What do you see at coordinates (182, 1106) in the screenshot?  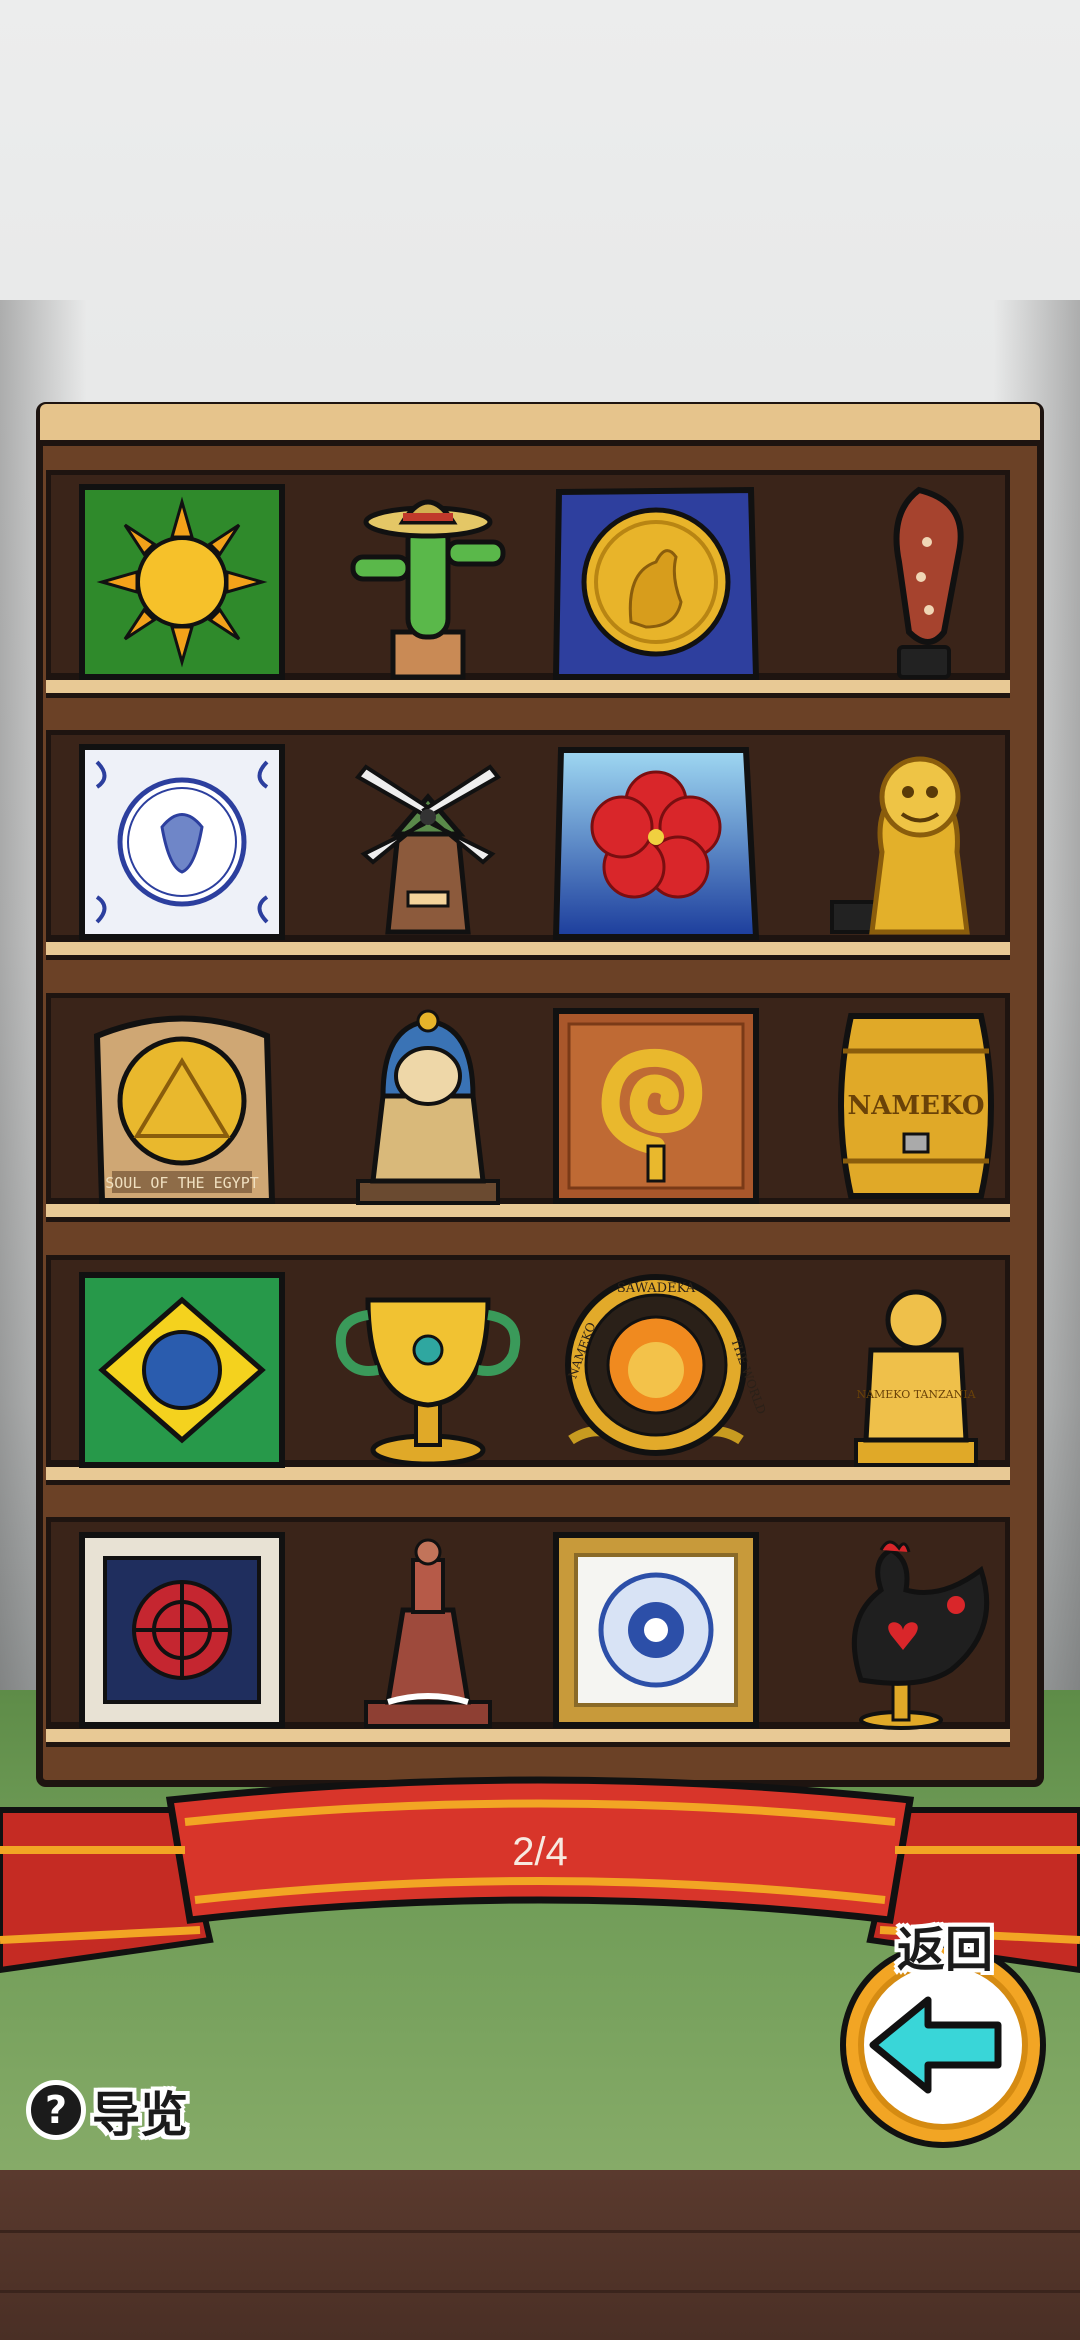 I see `pyramid-plaque-icon: SOUL OF THE EGYPT` at bounding box center [182, 1106].